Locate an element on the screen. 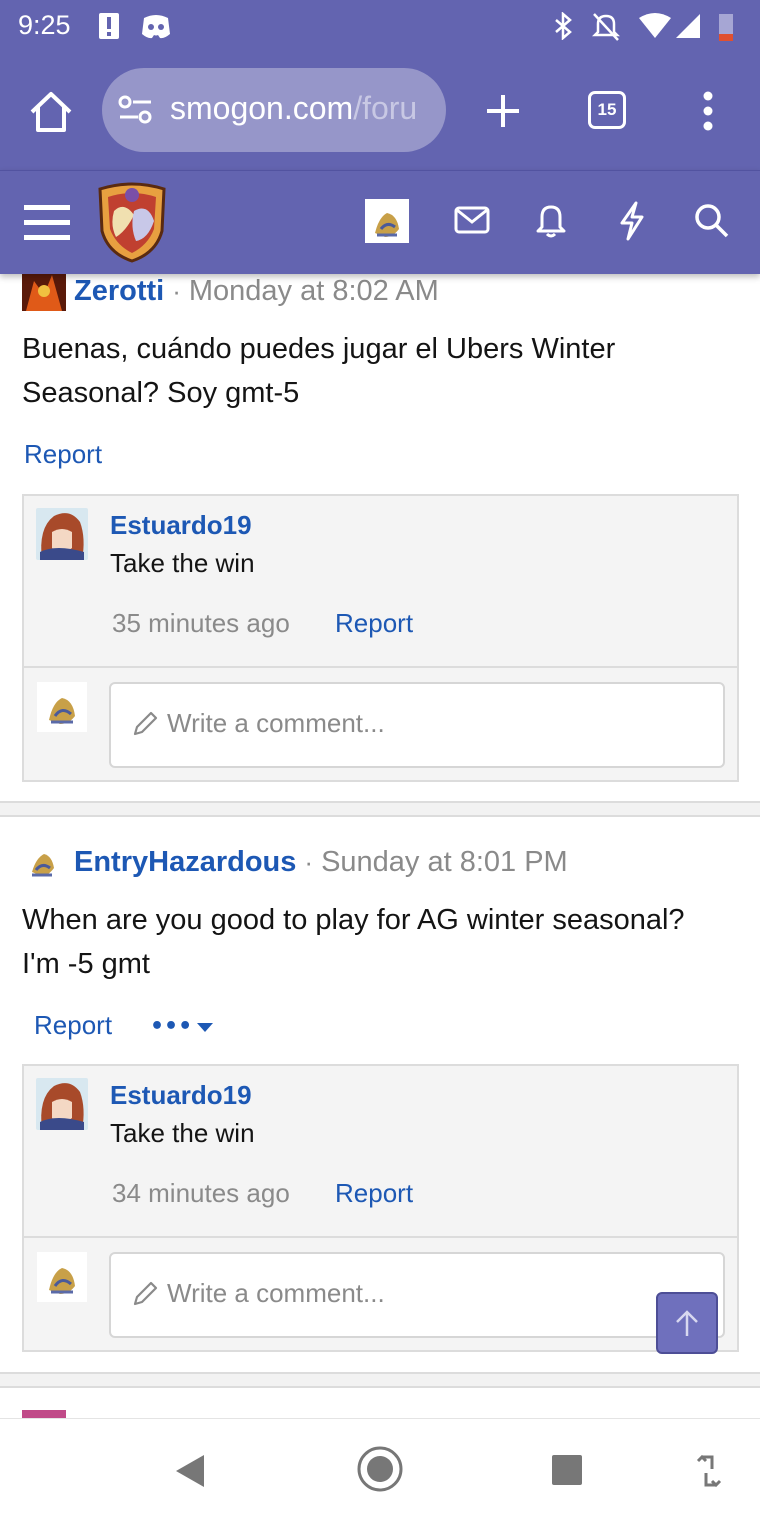 This screenshot has width=760, height=1520. comment-time: 35 minutes ago is located at coordinates (201, 623).